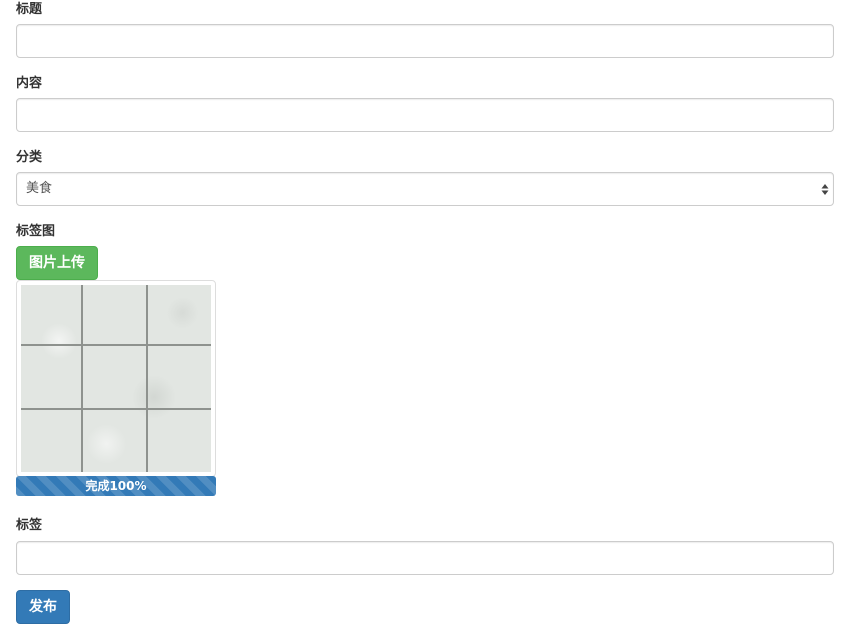  What do you see at coordinates (825, 189) in the screenshot?
I see `up-down-arrows-icon` at bounding box center [825, 189].